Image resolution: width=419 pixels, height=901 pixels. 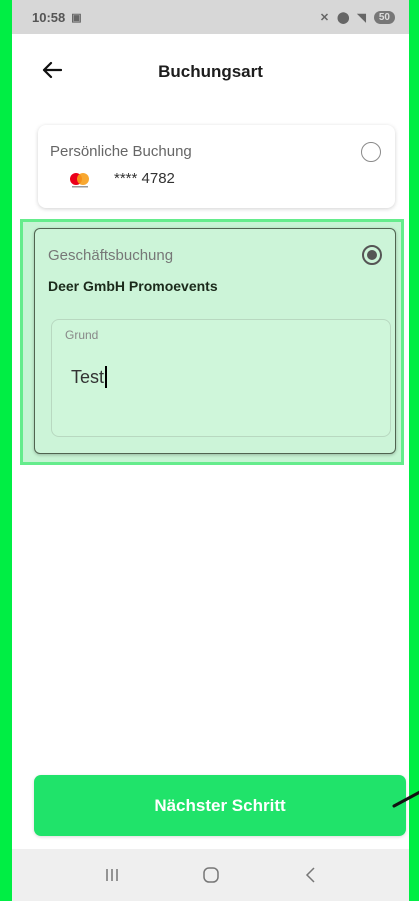 I want to click on recent-apps-button, so click(x=112, y=875).